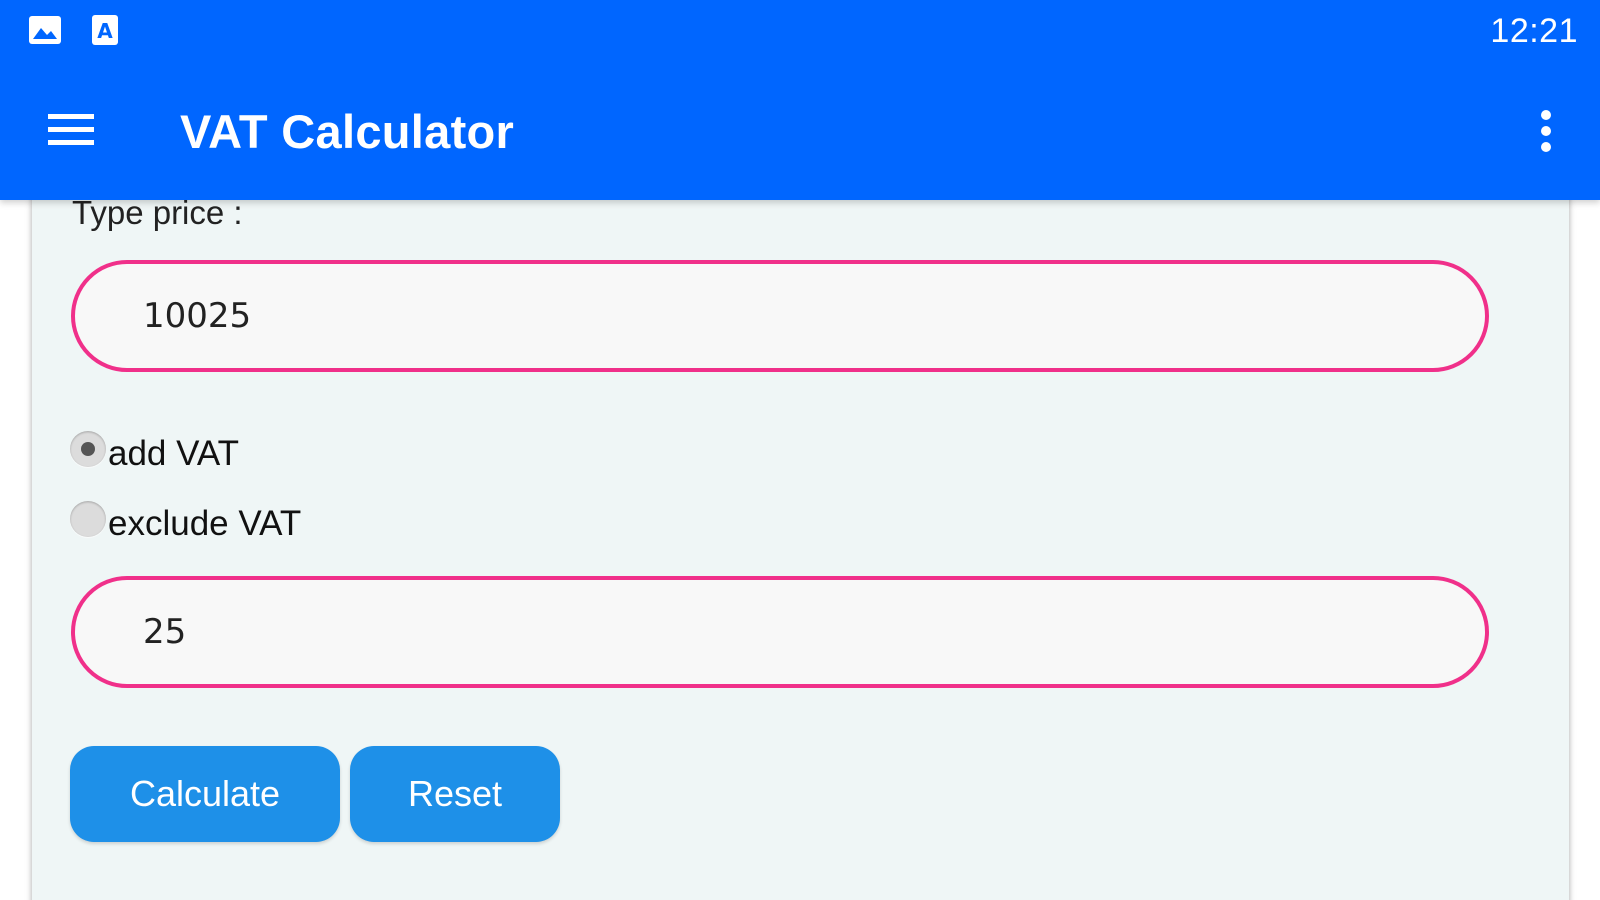  I want to click on status-bar-icons: A, so click(75, 30).